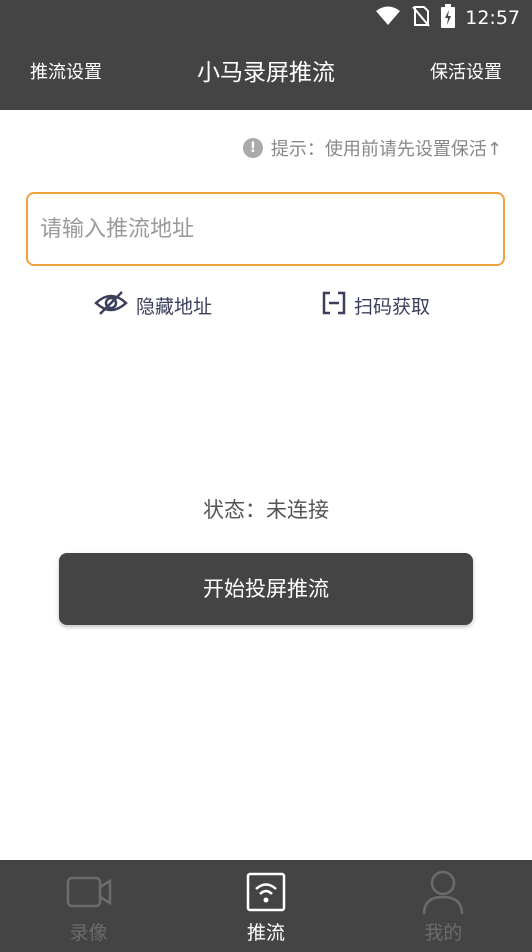  Describe the element at coordinates (388, 18) in the screenshot. I see `wifi-icon` at that location.